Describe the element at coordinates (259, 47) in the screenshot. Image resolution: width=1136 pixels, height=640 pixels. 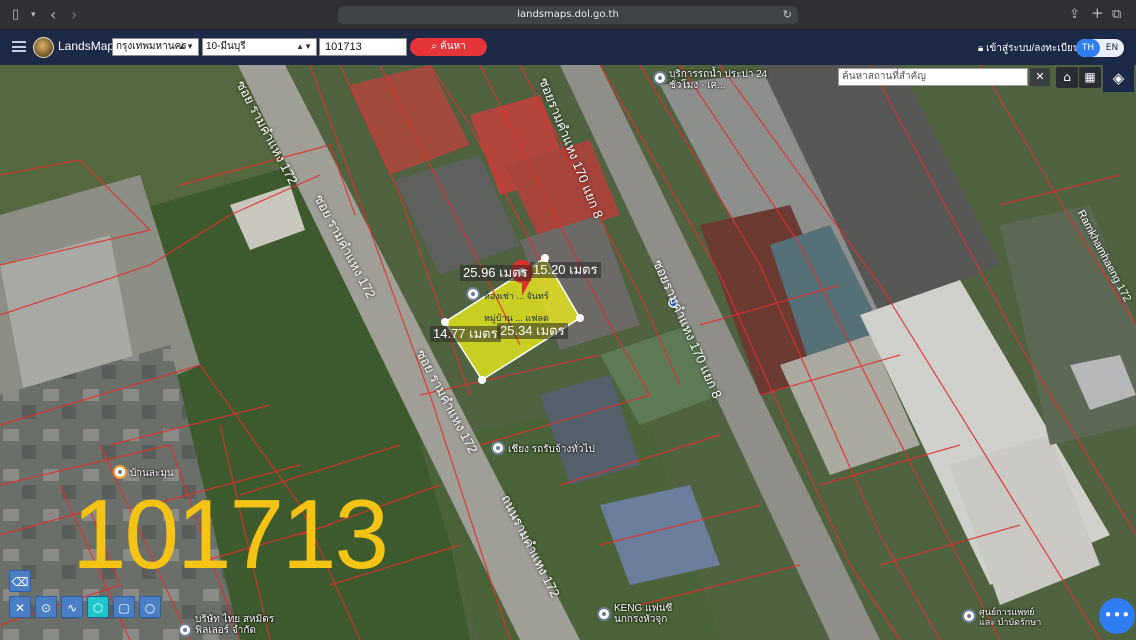
I see `district-select: 10-มีนบุรี ▲▼` at that location.